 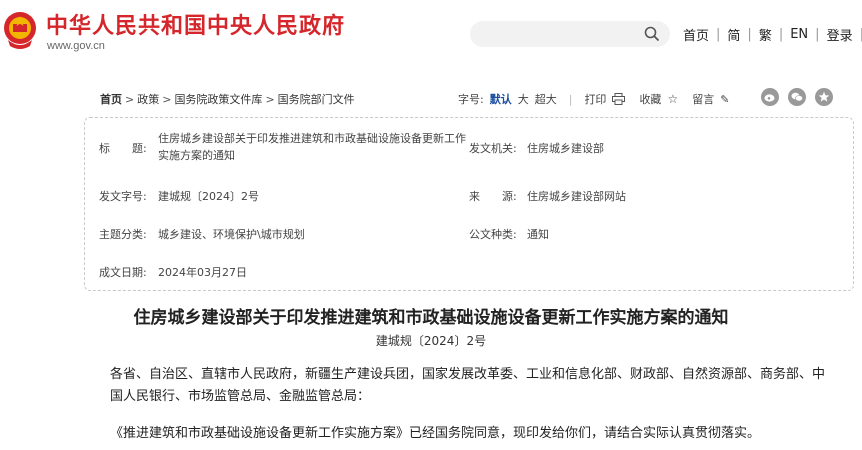 I want to click on article-tools: 字号: 默认 大 超大 | 打印 收藏 ☆ 留言 ✎, so click(x=593, y=99).